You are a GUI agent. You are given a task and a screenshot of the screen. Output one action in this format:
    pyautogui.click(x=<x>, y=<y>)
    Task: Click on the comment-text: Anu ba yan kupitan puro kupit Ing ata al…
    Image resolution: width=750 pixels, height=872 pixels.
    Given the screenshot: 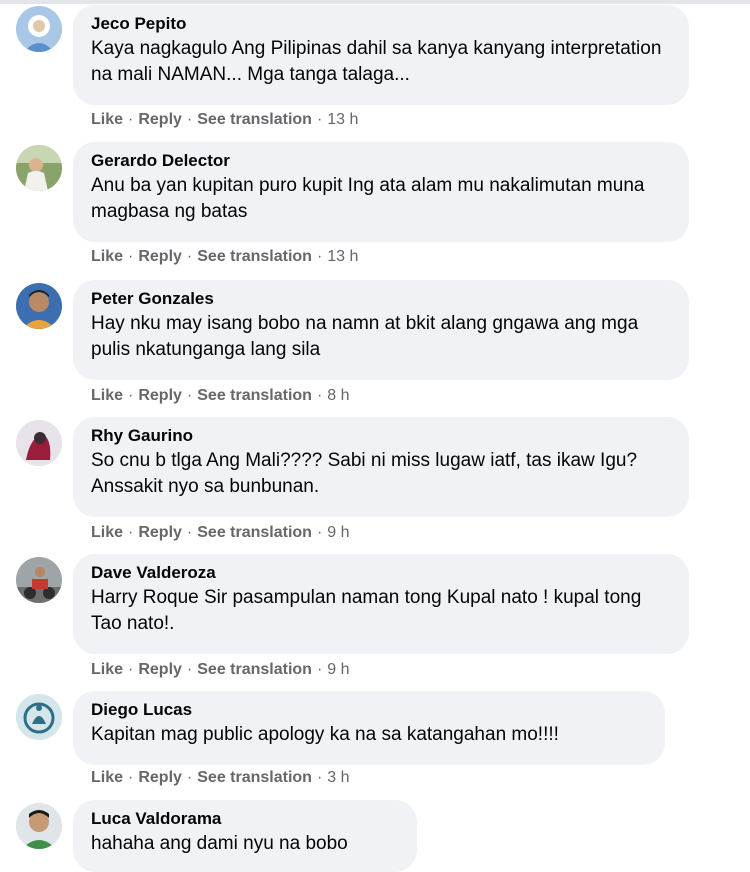 What is the action you would take?
    pyautogui.click(x=368, y=198)
    